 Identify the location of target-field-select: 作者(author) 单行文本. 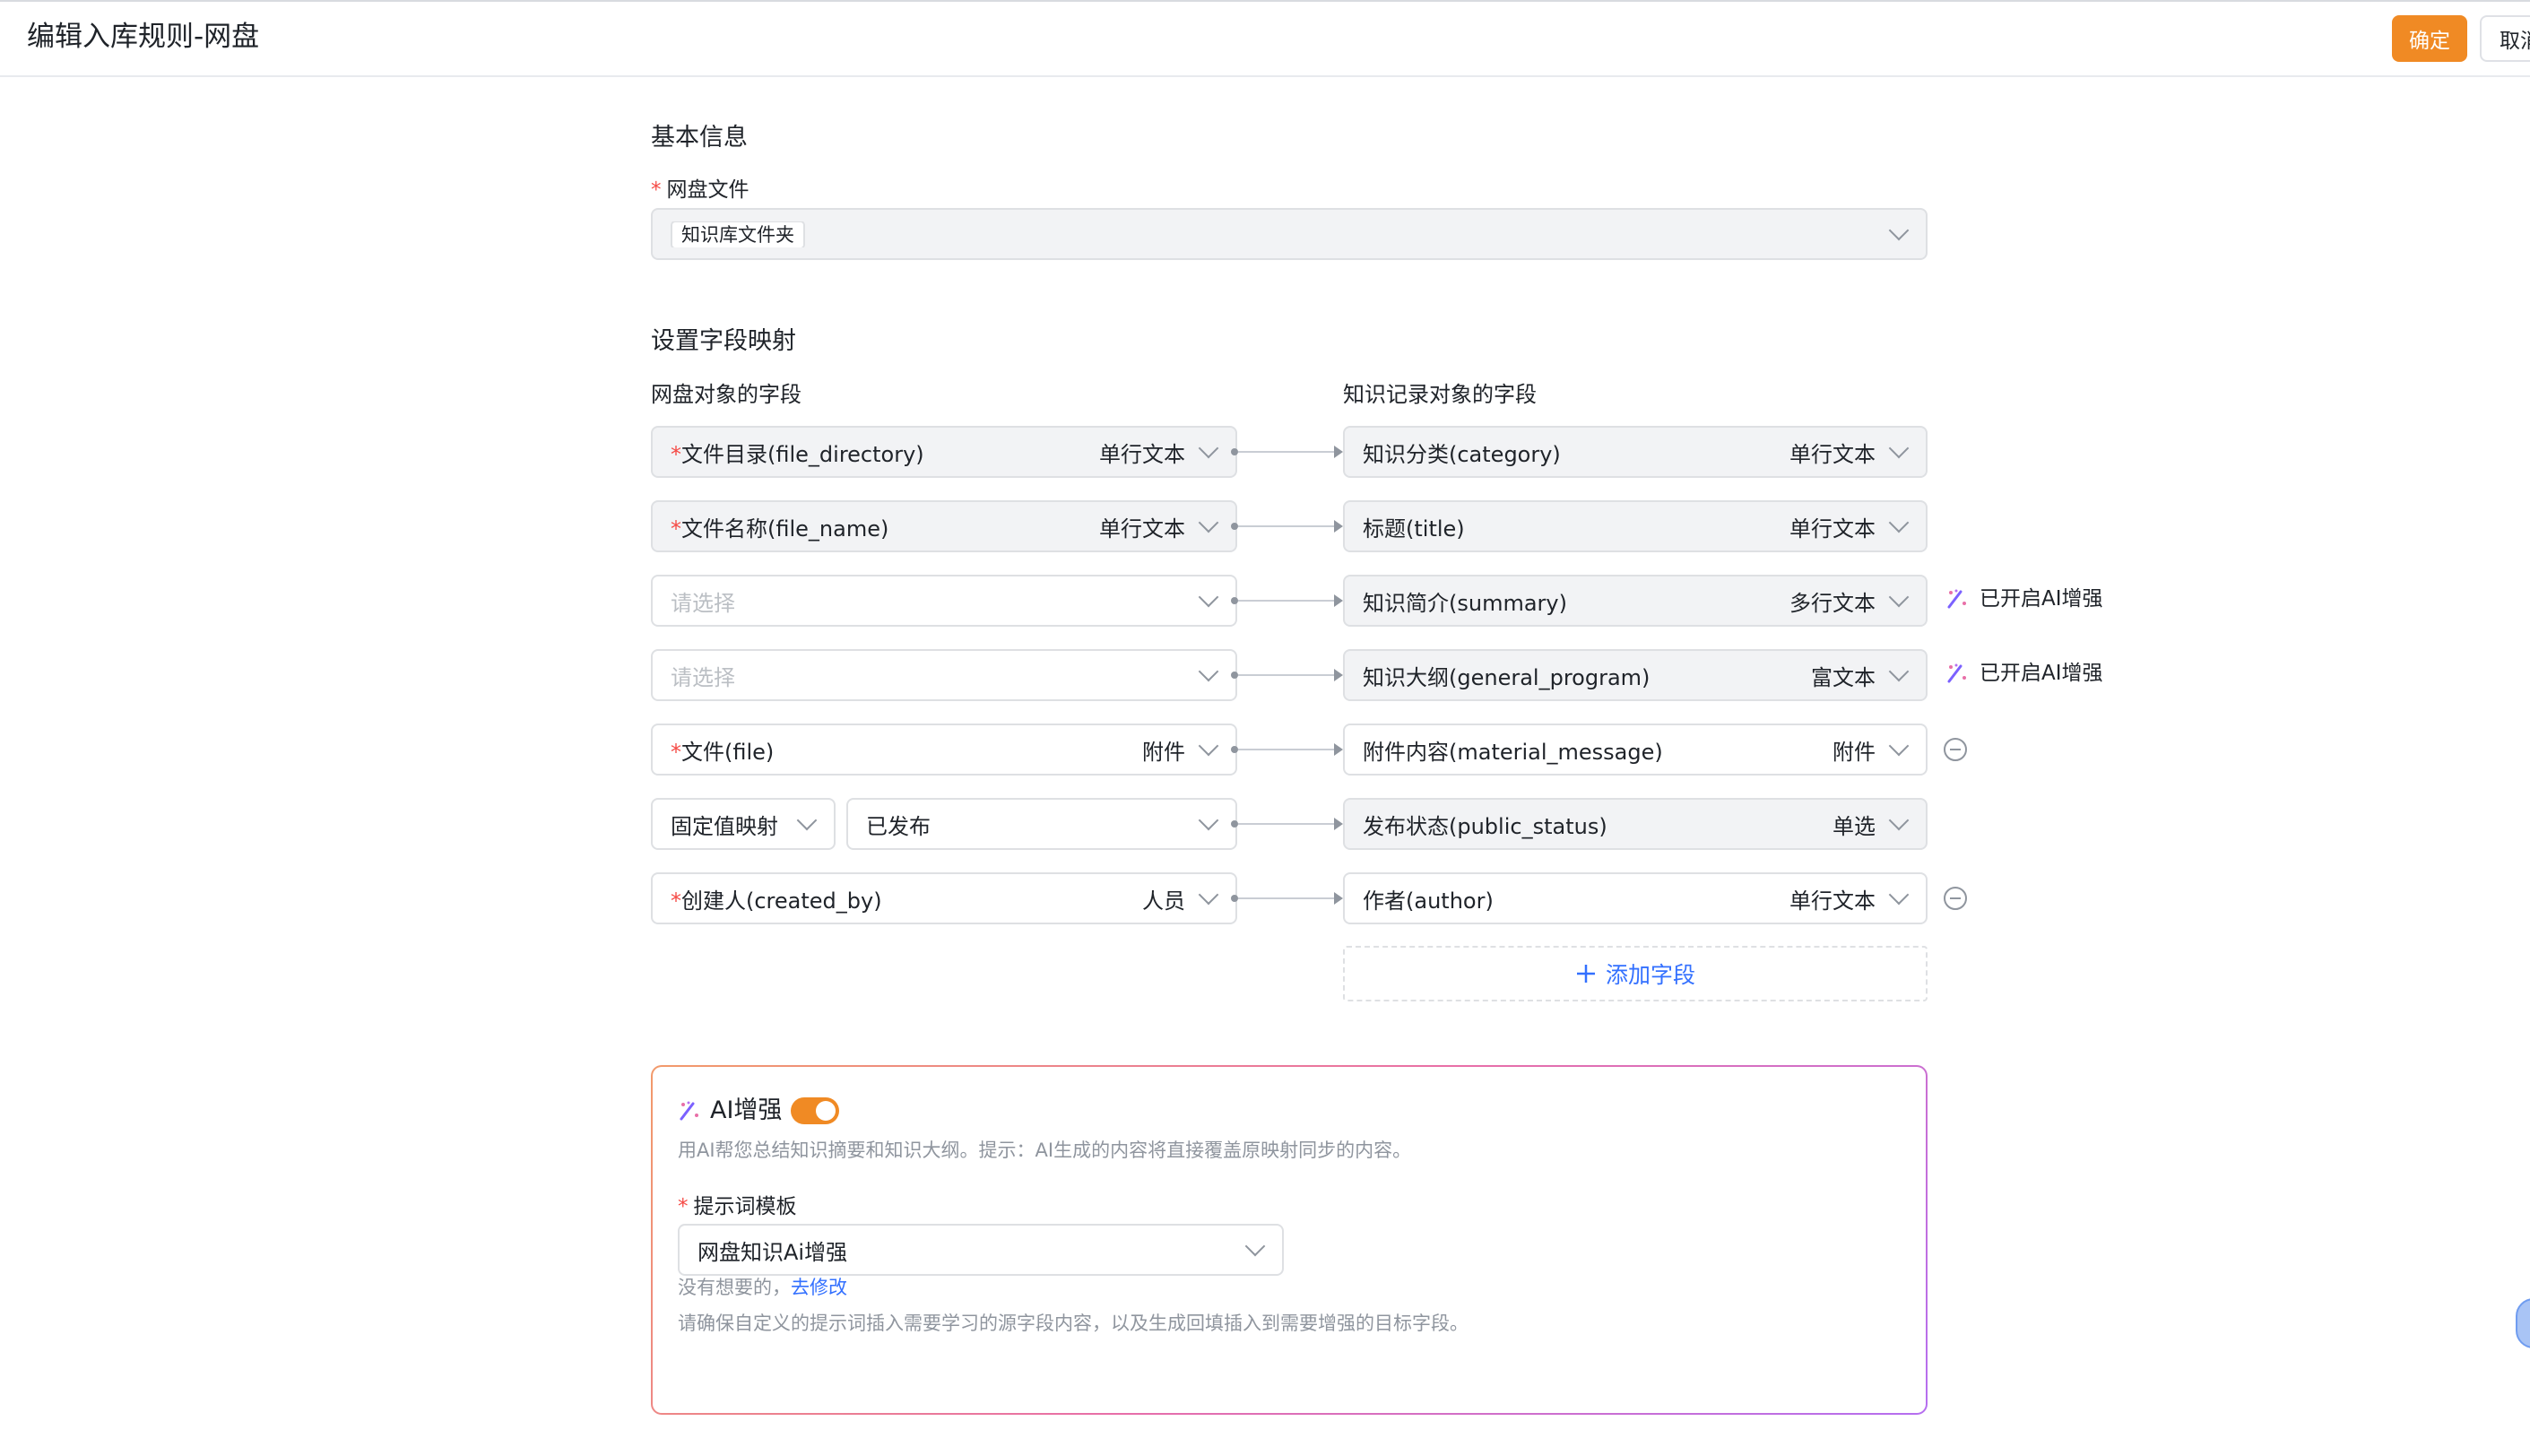
(1635, 898).